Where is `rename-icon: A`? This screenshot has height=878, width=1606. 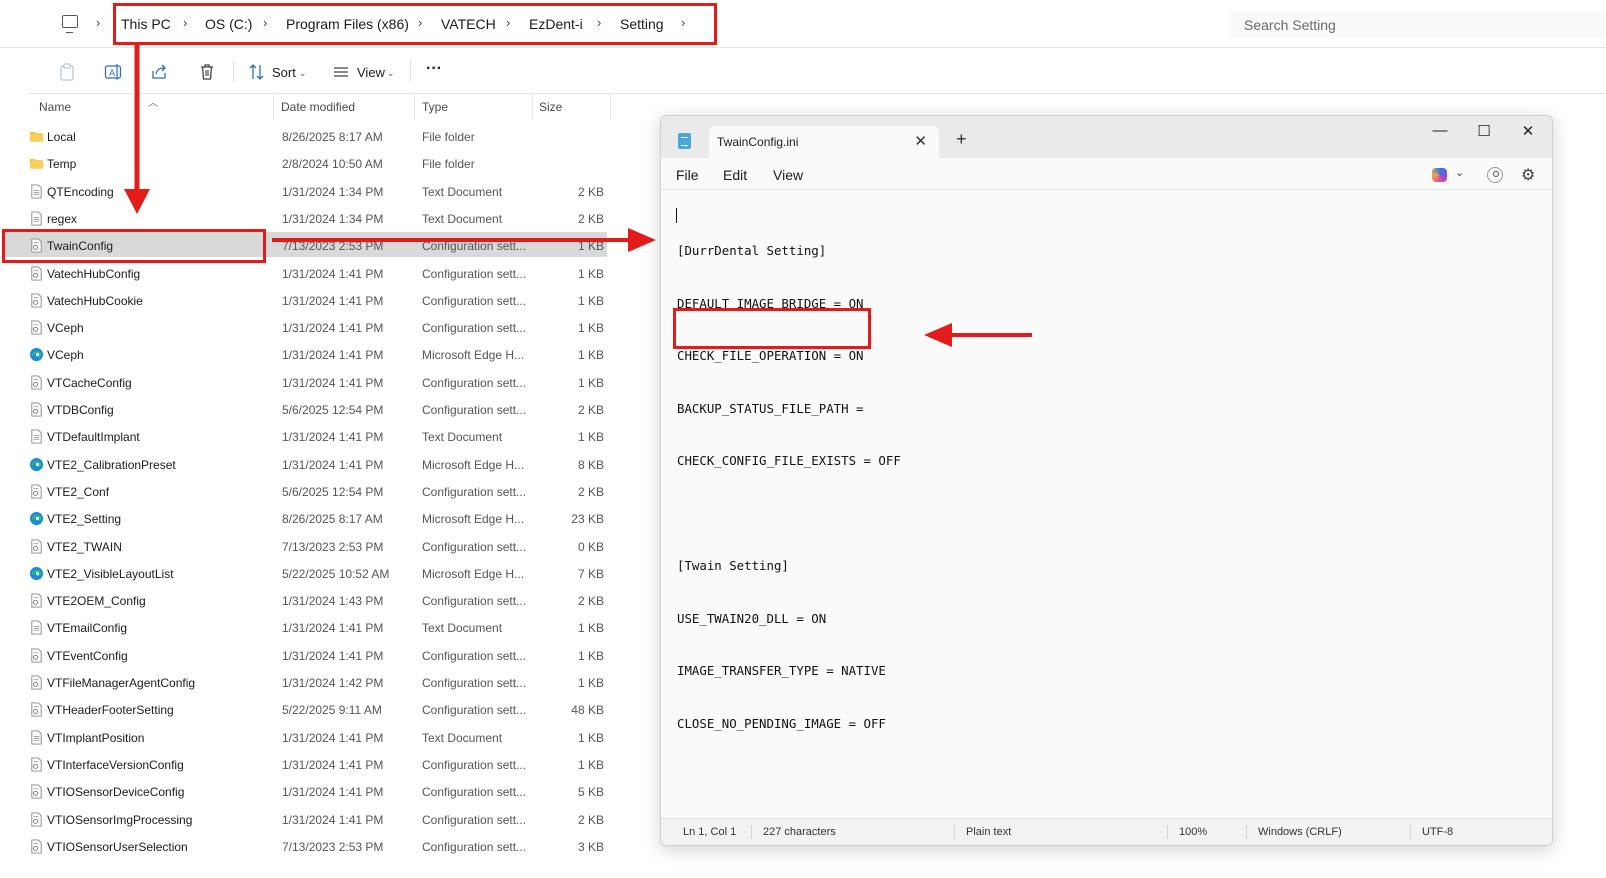
rename-icon: A is located at coordinates (113, 72).